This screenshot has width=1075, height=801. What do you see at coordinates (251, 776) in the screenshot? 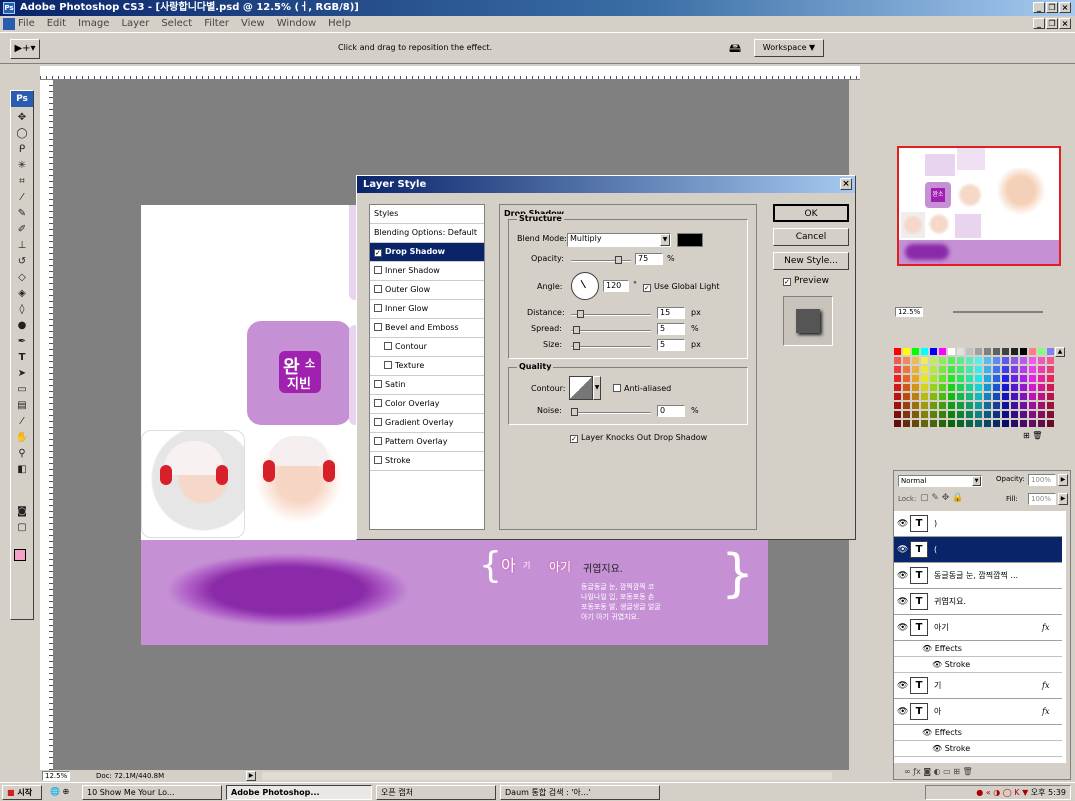
I see `status-menu-icon: ▶` at bounding box center [251, 776].